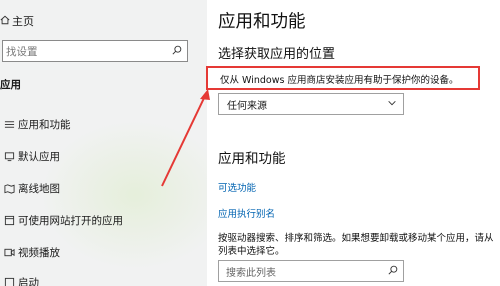  I want to click on sidebar-item-label: 默认应用, so click(39, 156).